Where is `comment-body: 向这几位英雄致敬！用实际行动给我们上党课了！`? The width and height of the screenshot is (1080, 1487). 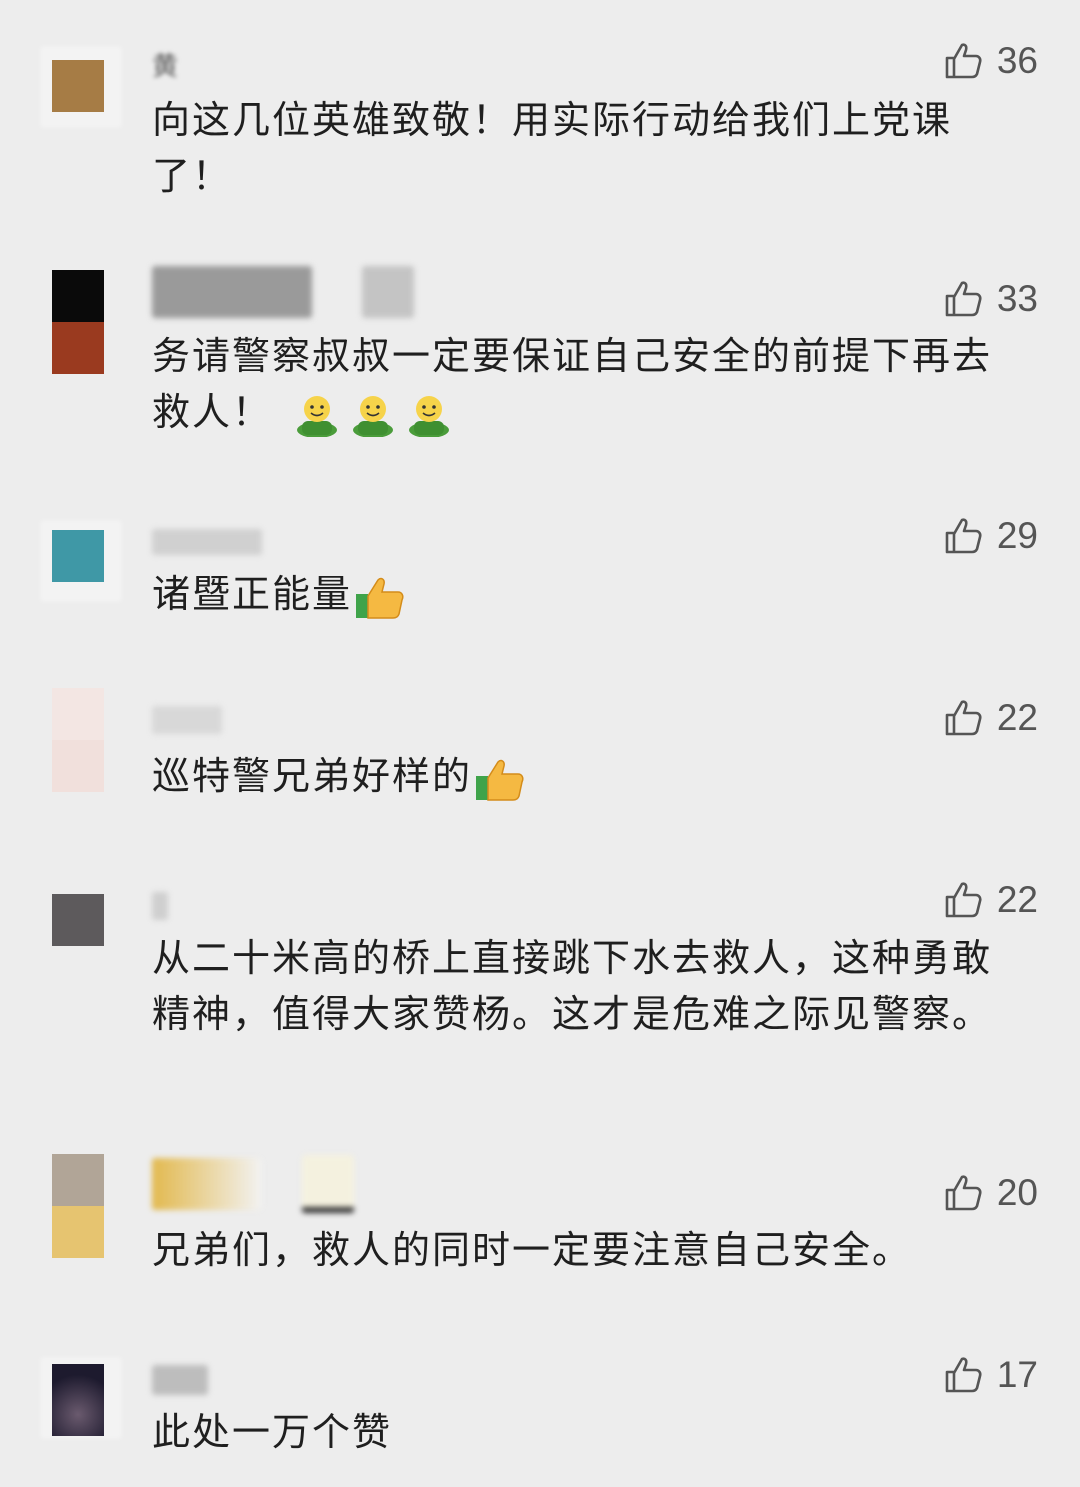
comment-body: 向这几位英雄致敬！用实际行动给我们上党课了！ is located at coordinates (552, 148).